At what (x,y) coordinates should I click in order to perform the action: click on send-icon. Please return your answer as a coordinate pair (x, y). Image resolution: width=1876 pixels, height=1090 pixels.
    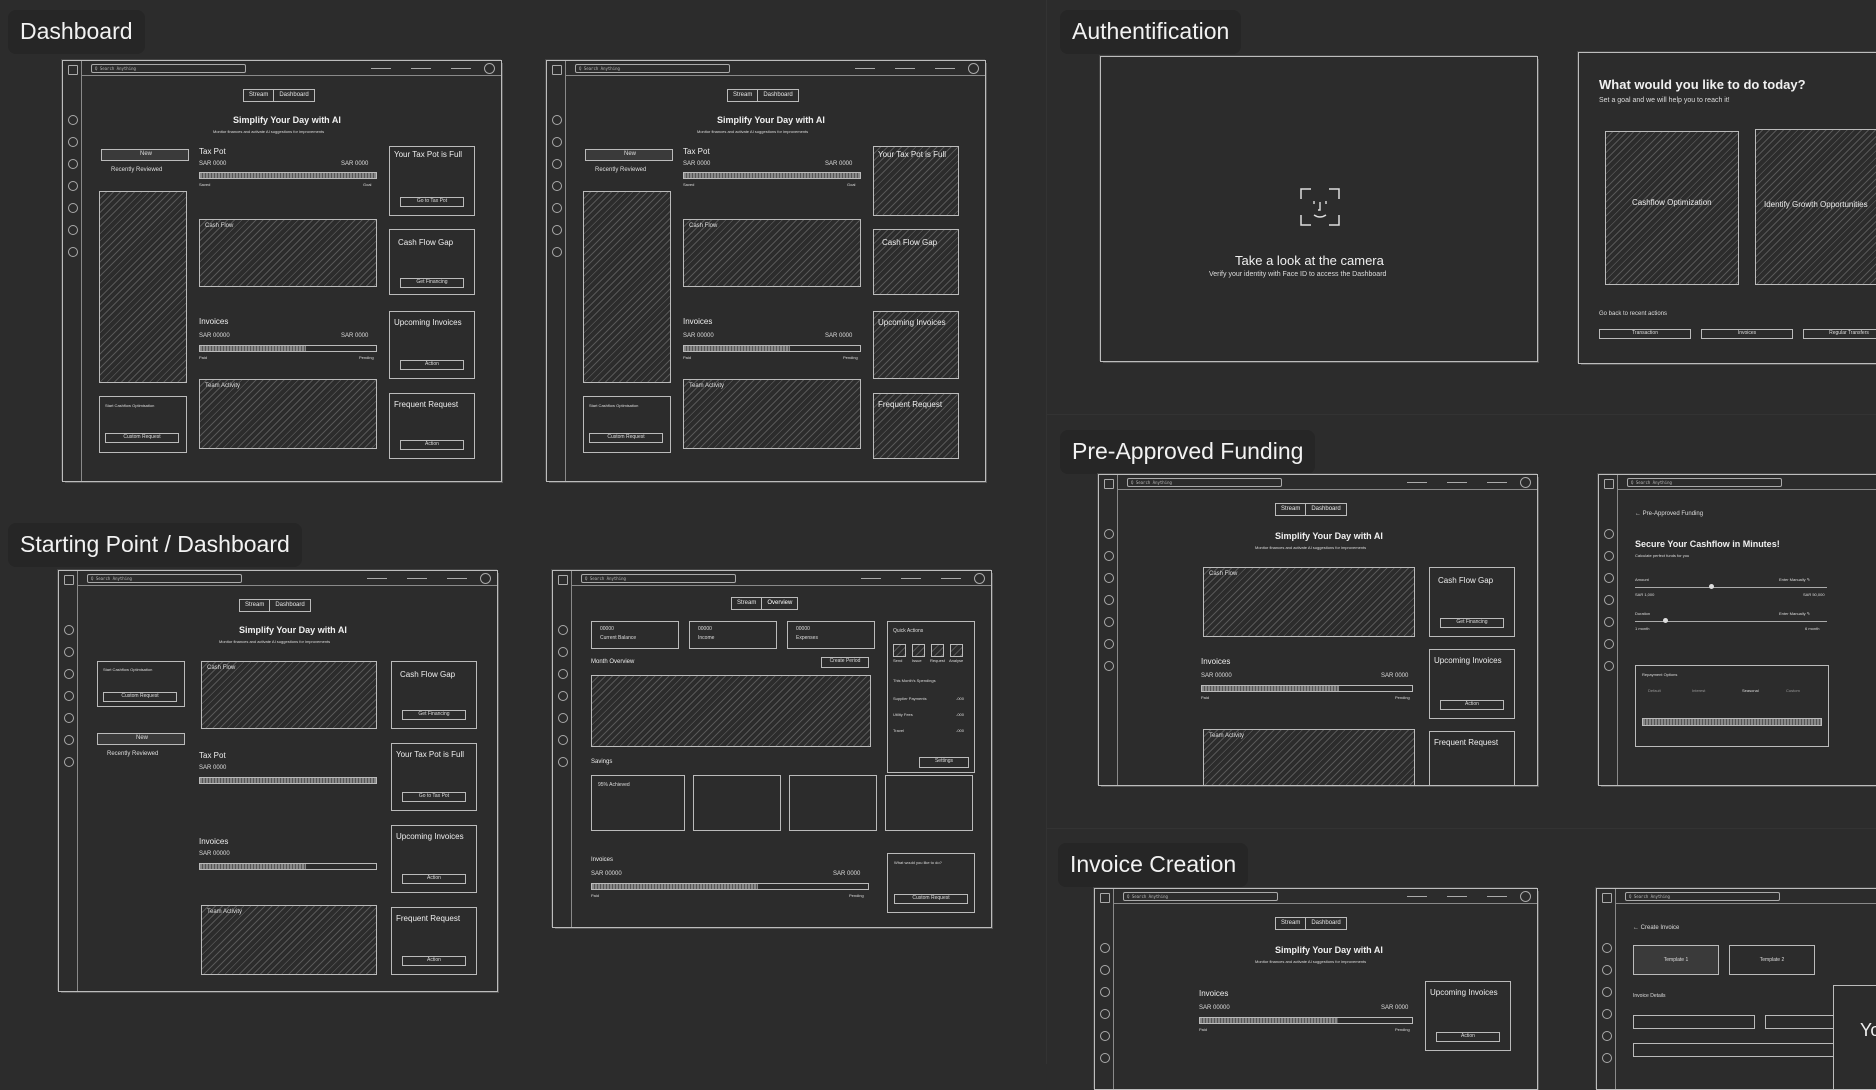
    Looking at the image, I should click on (899, 650).